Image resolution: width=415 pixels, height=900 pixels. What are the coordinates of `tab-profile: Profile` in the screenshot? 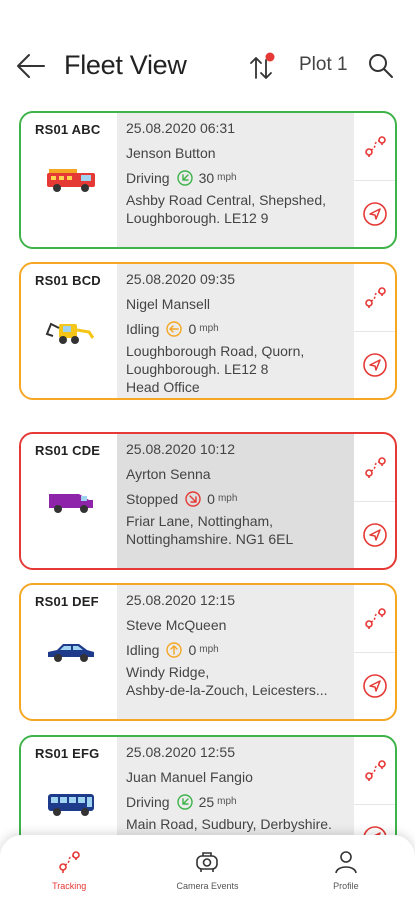 It's located at (346, 867).